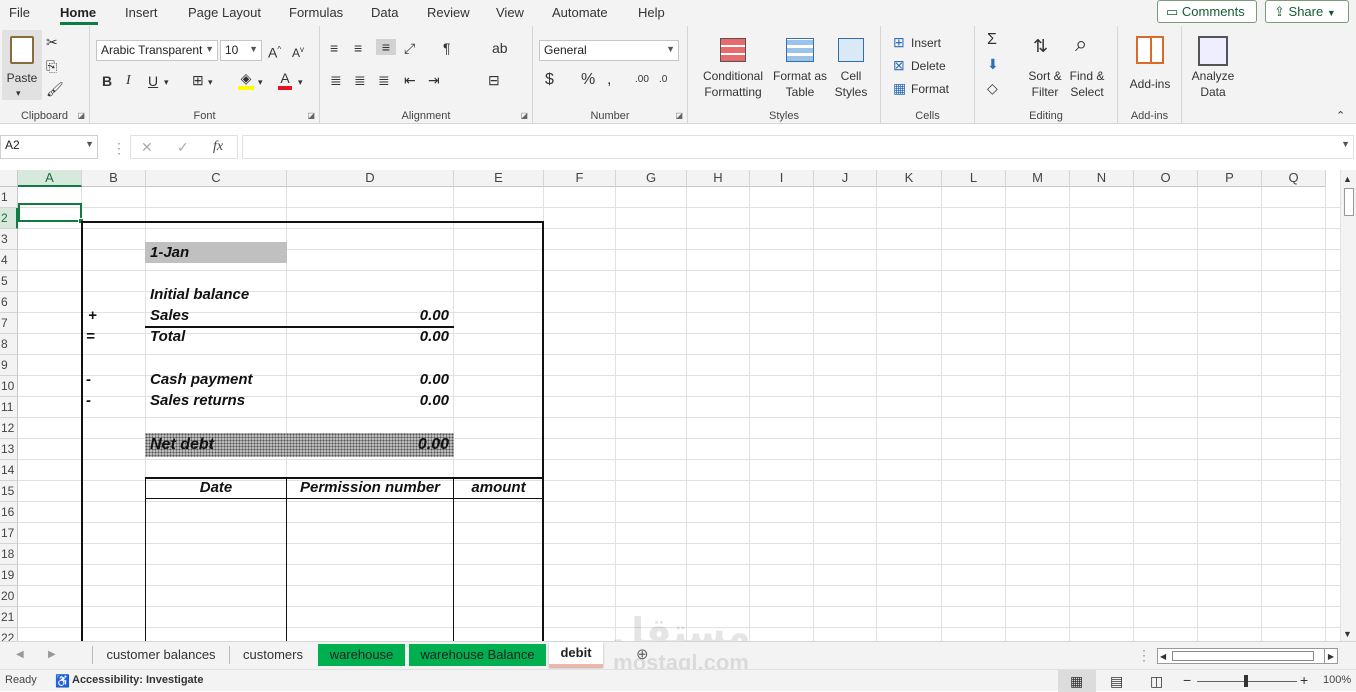 This screenshot has width=1356, height=692. What do you see at coordinates (651, 12) in the screenshot?
I see `tab-help: Help` at bounding box center [651, 12].